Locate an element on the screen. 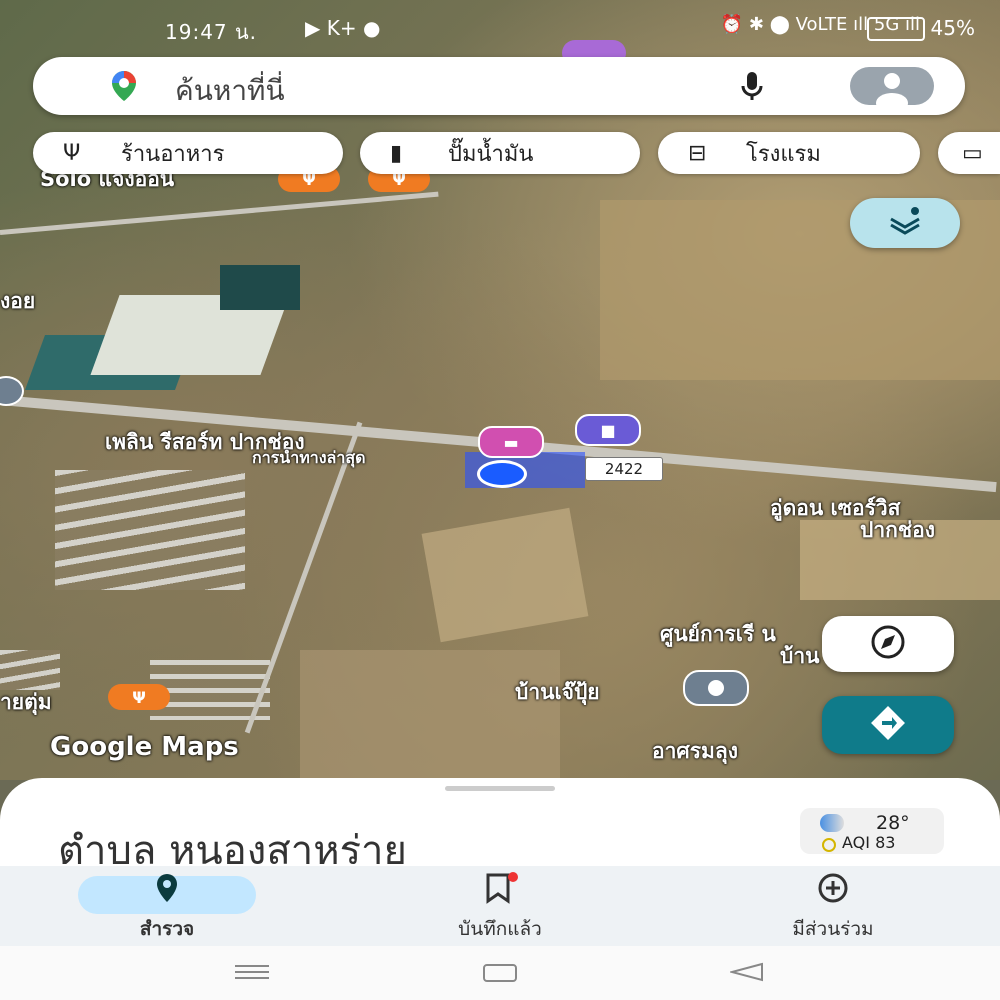  weather-cloud-icon is located at coordinates (832, 823).